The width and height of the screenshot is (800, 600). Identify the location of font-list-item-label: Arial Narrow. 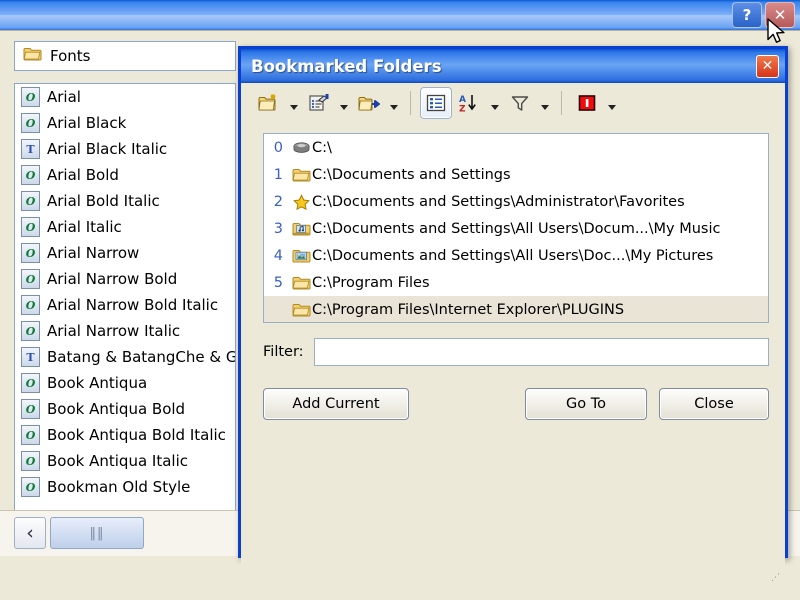
(93, 253).